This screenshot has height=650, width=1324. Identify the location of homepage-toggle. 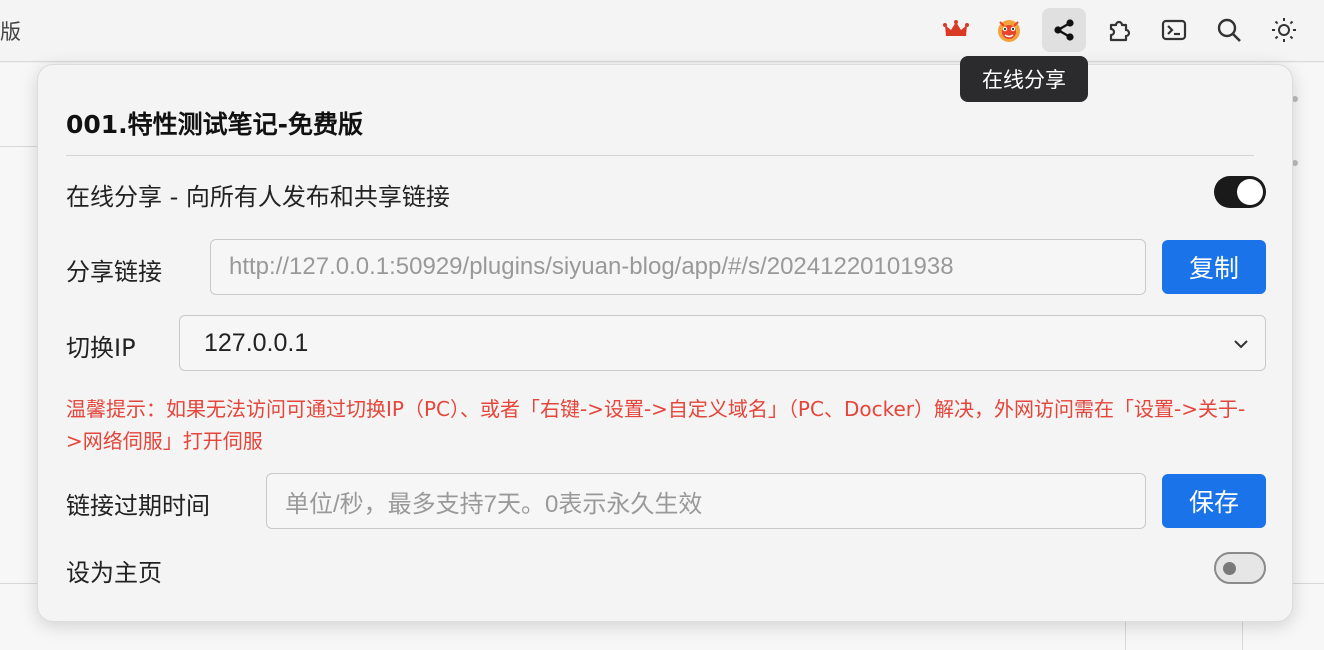
(1240, 568).